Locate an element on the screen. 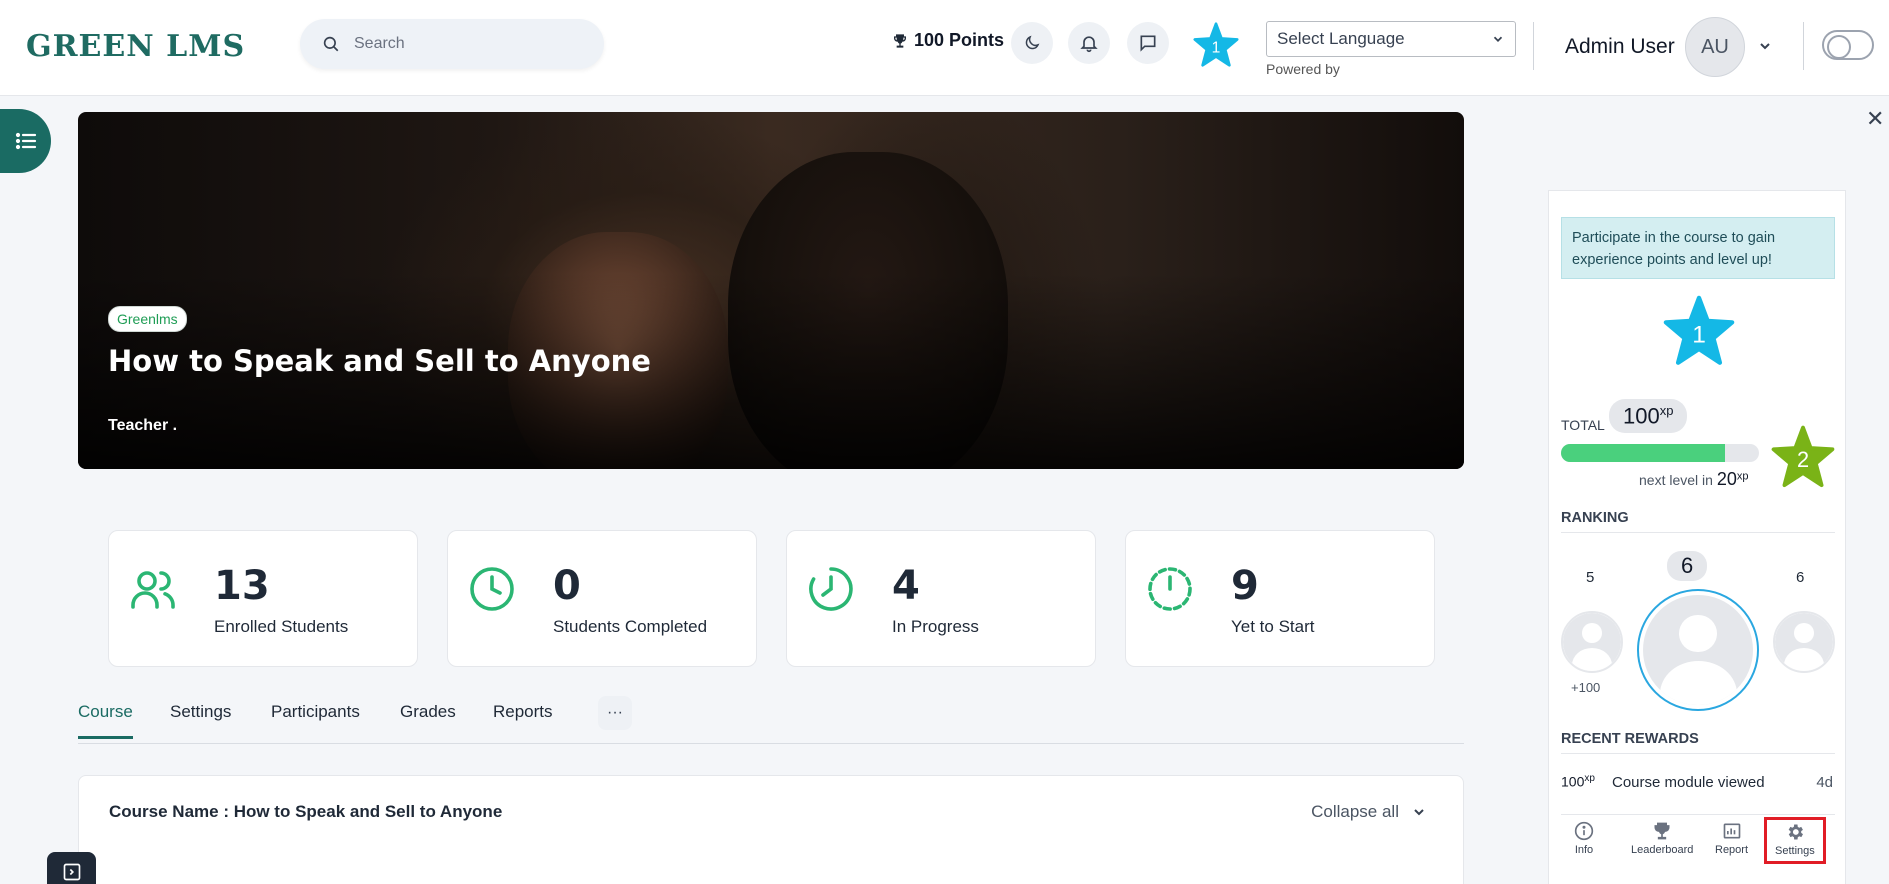 The width and height of the screenshot is (1889, 884). panel-nav-report: Report is located at coordinates (1731, 838).